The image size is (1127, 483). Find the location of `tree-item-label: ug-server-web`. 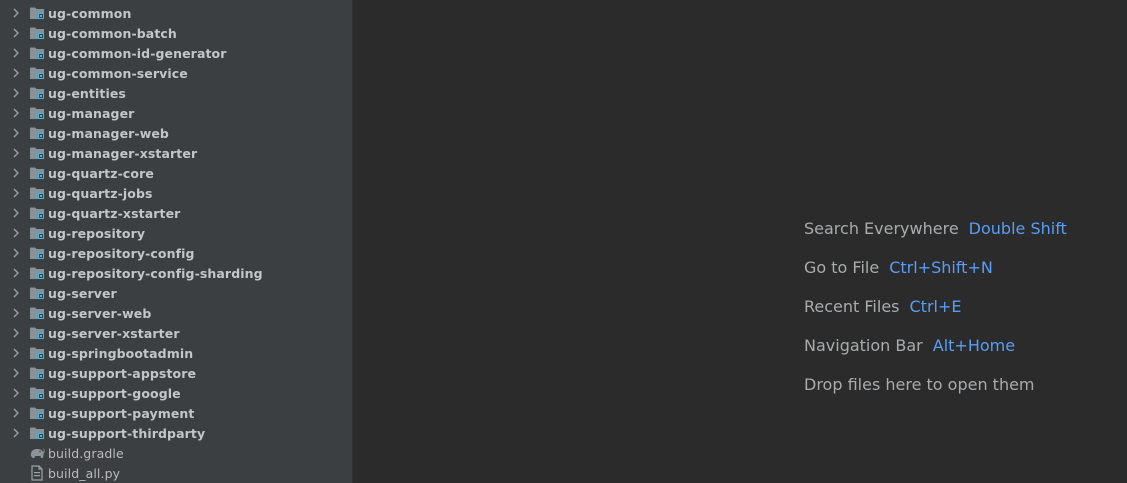

tree-item-label: ug-server-web is located at coordinates (100, 313).